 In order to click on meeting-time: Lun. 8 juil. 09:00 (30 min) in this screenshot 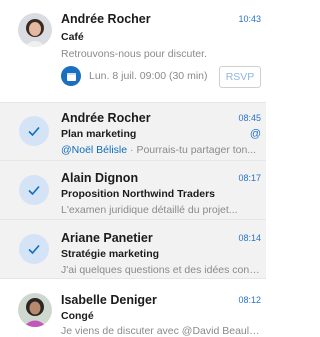, I will do `click(148, 76)`.